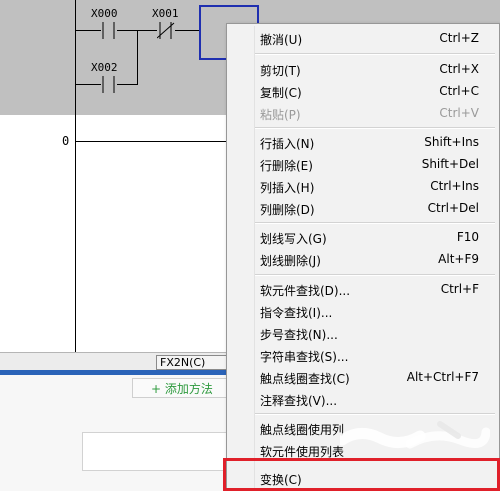 This screenshot has height=491, width=500. What do you see at coordinates (363, 38) in the screenshot?
I see `menu-item-undo: 撤消(U) Ctrl+Z` at bounding box center [363, 38].